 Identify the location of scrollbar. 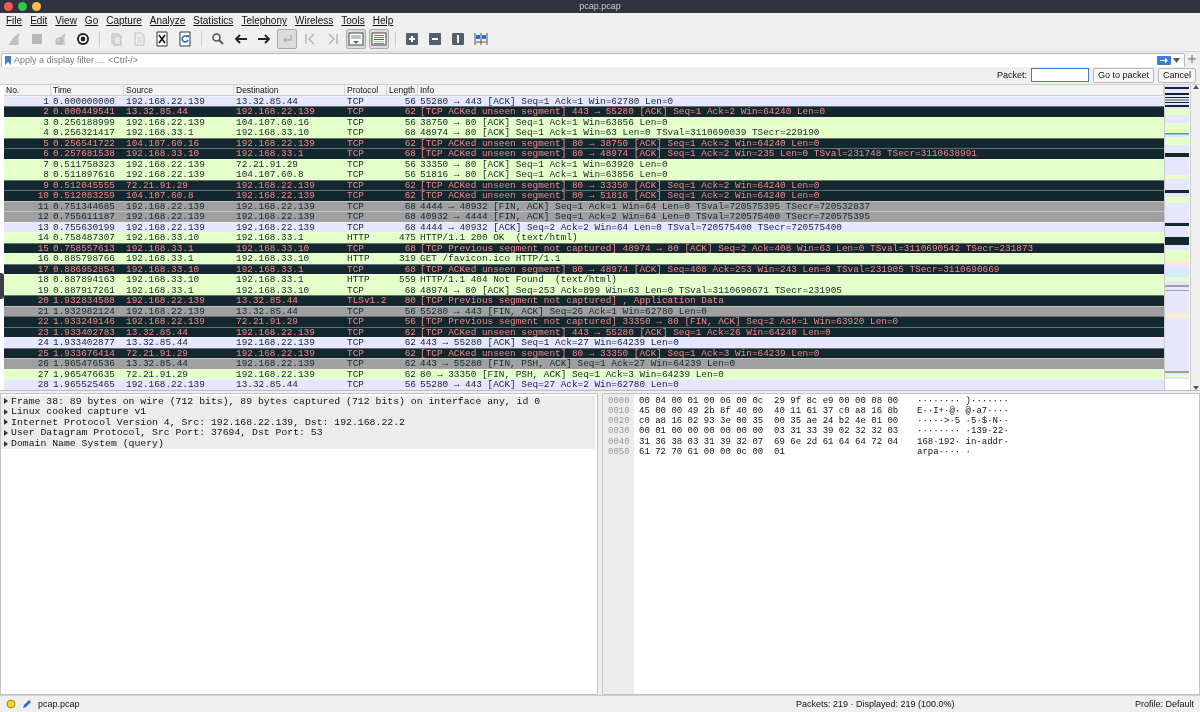
(1195, 237).